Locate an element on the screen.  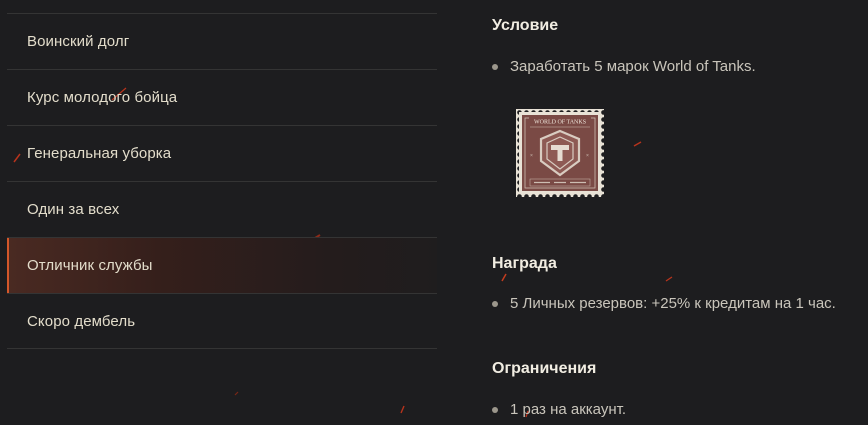
restrictions-item: 1 раз на аккаунт. is located at coordinates (559, 409).